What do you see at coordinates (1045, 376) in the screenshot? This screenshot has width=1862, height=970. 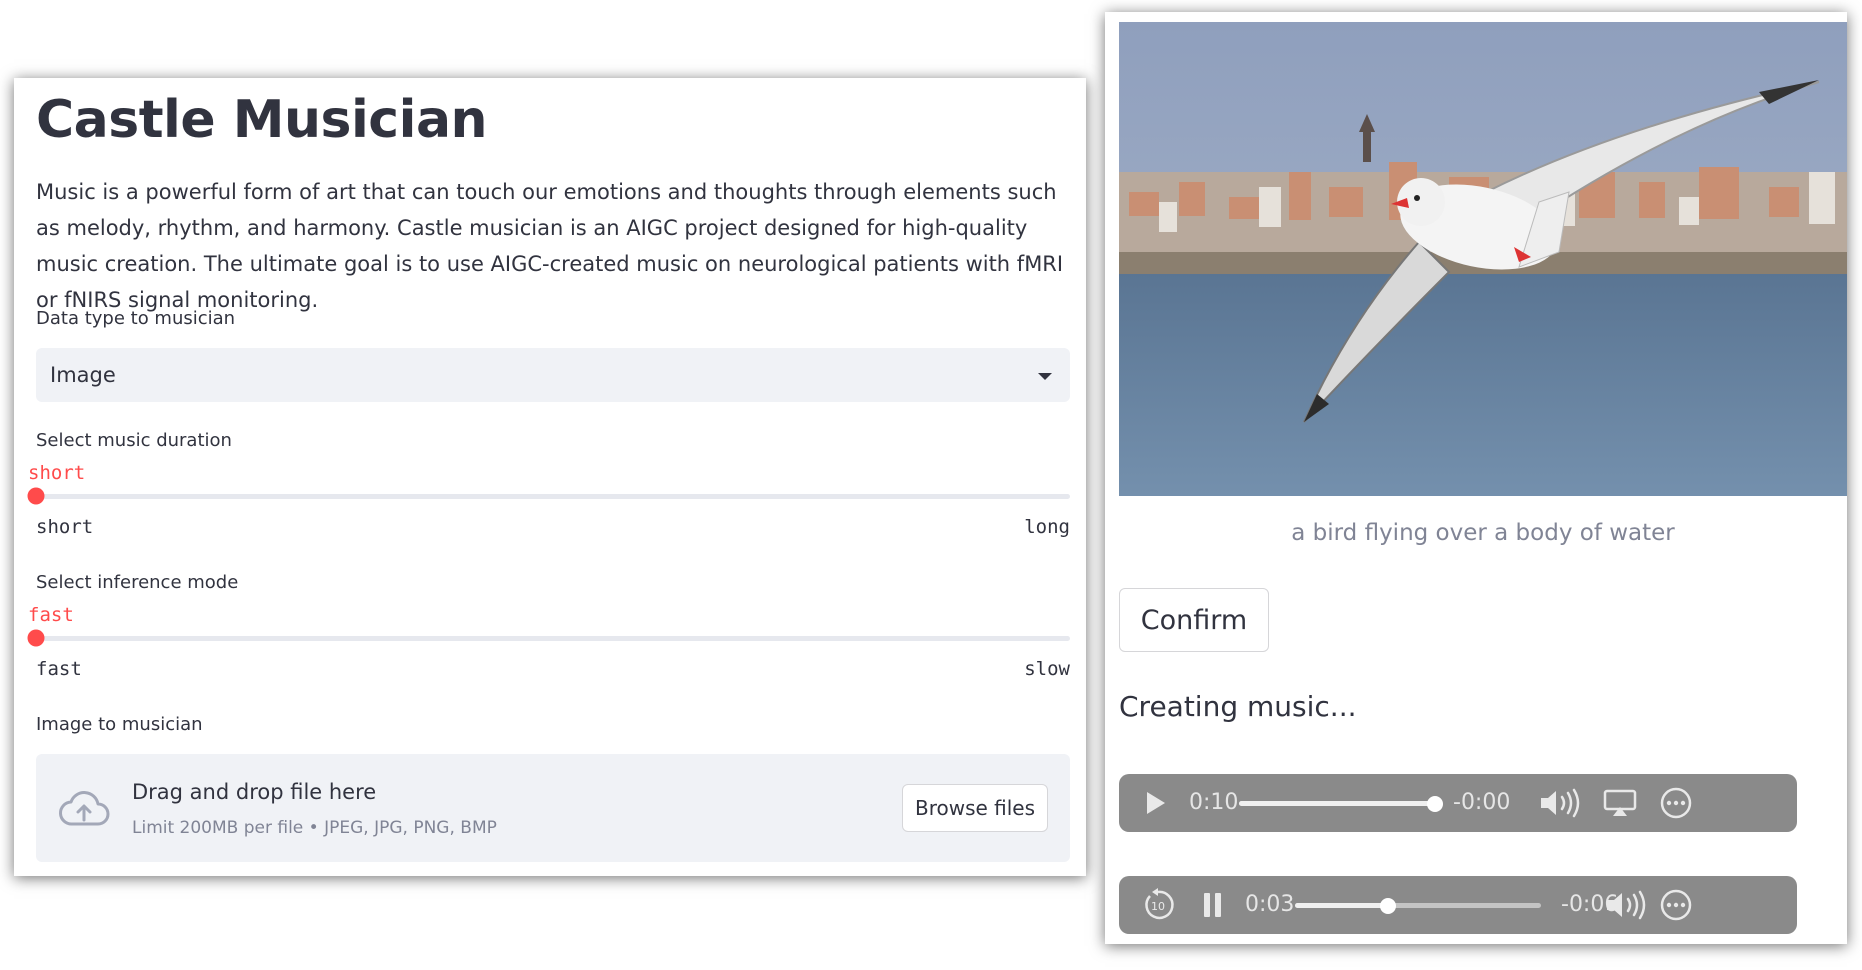 I see `chevron-down-icon` at bounding box center [1045, 376].